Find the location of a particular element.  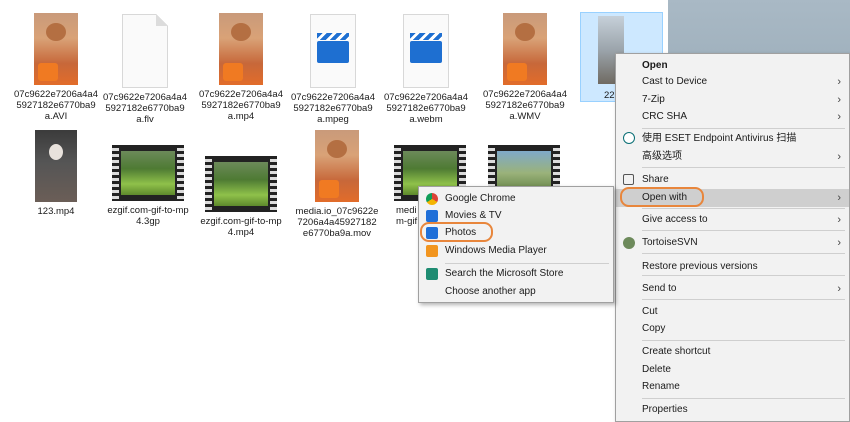

menu-item-label: CRC SHA is located at coordinates (665, 116).